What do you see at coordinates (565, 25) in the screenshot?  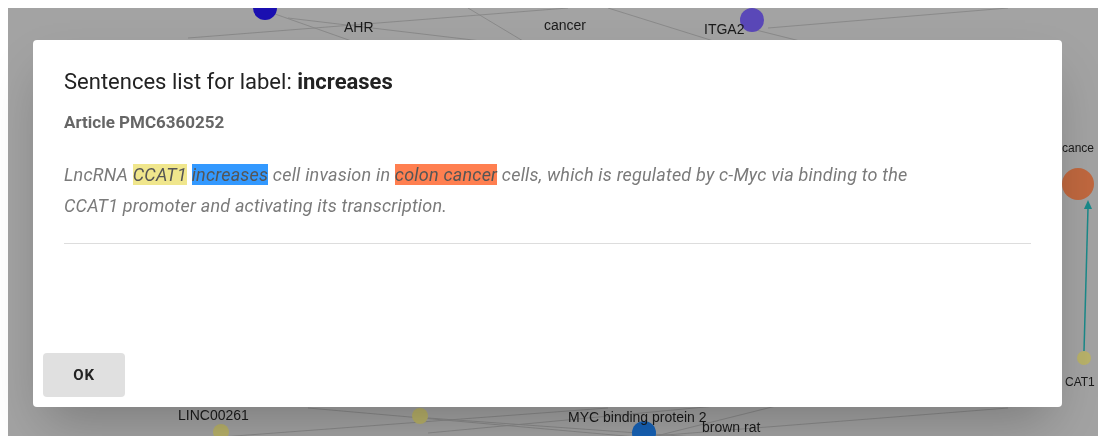 I see `node-label: cancer` at bounding box center [565, 25].